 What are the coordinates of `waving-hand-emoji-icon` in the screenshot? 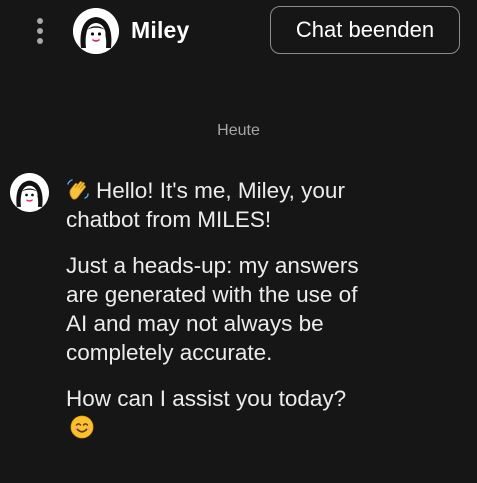 It's located at (78, 189).